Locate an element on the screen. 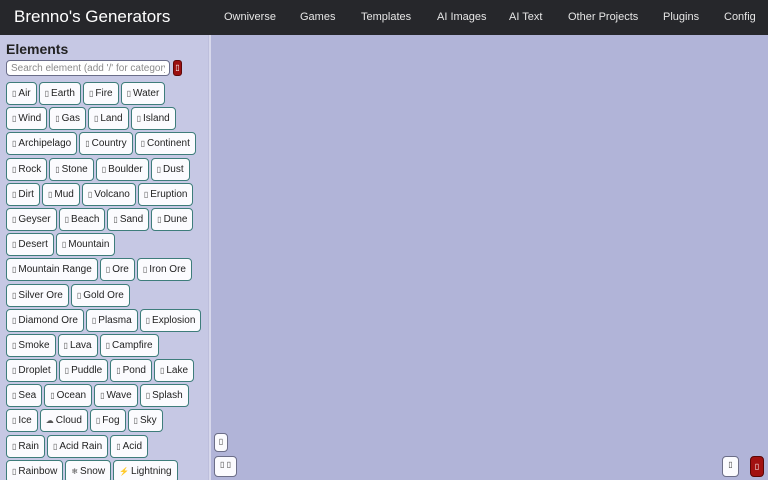 Image resolution: width=768 pixels, height=480 pixels. element-chip: ▯ Silver Ore is located at coordinates (37, 295).